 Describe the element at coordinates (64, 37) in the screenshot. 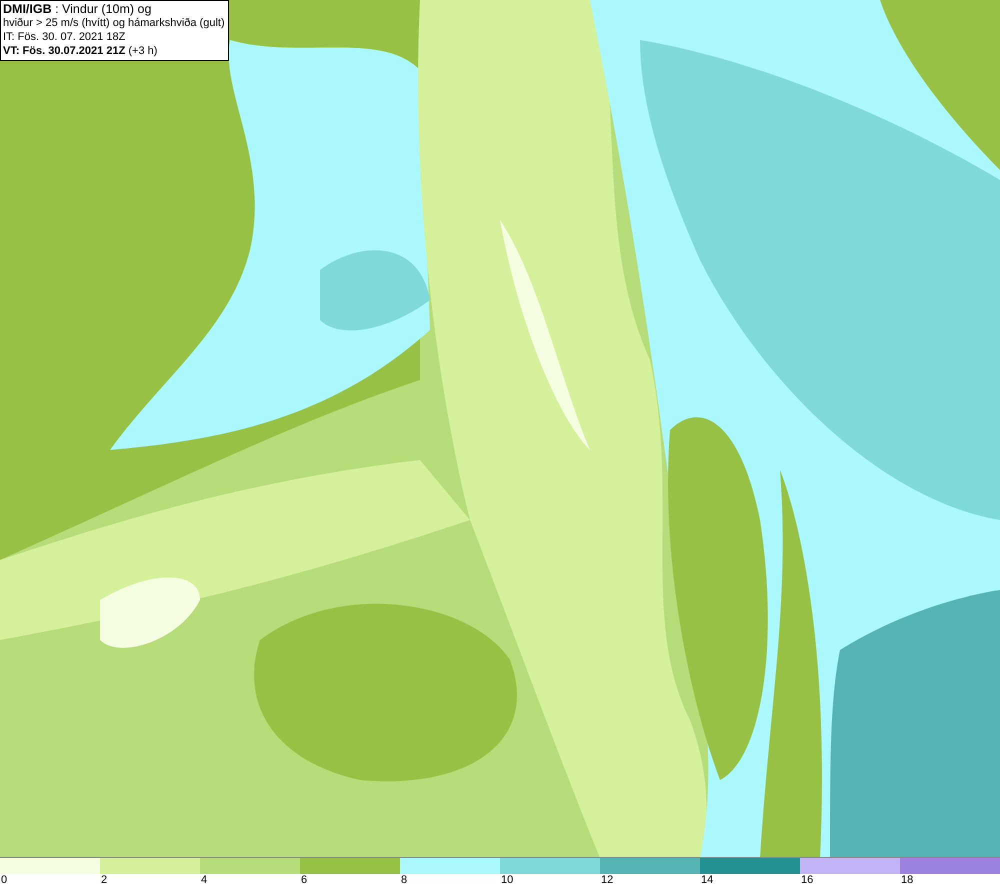

I see `title-line: IT: Fös. 30. 07. 2021 18Z` at that location.